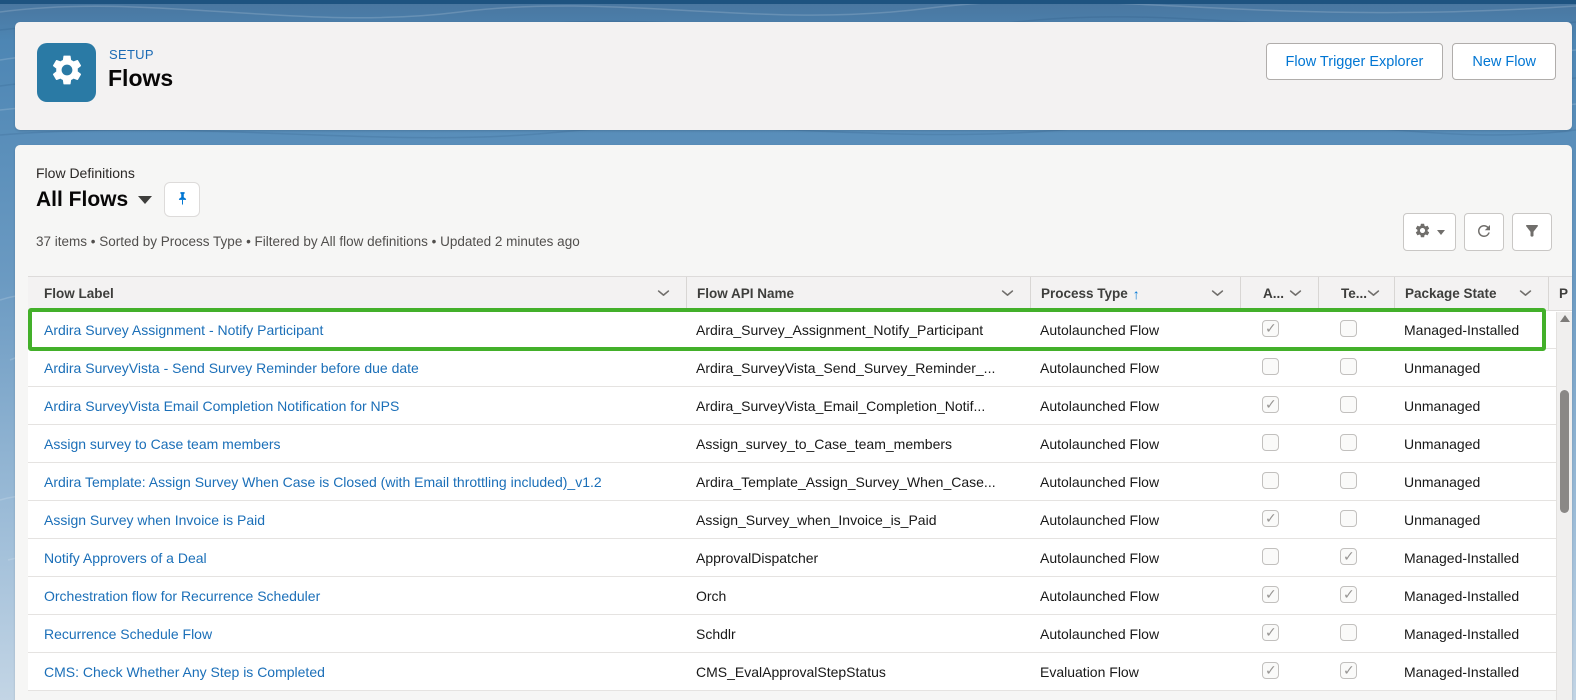 The width and height of the screenshot is (1576, 700). What do you see at coordinates (711, 595) in the screenshot?
I see `flow-api-name-cell: Orch` at bounding box center [711, 595].